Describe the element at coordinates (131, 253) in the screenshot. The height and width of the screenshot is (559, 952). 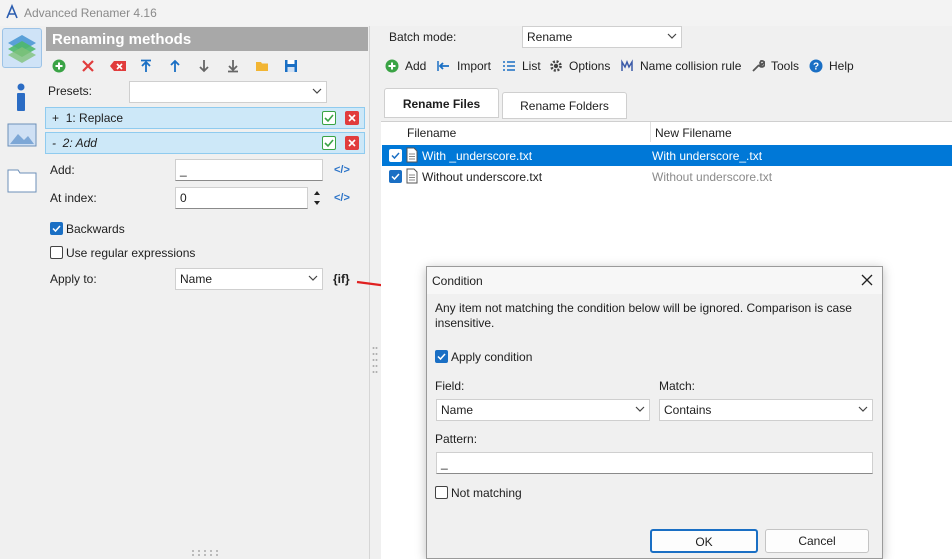
I see `regex-label: Use regular expressions` at that location.